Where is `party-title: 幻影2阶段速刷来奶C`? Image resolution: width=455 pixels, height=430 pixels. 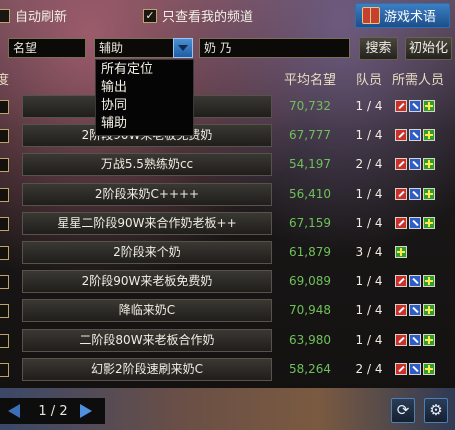 party-title: 幻影2阶段速刷来奶C is located at coordinates (147, 369).